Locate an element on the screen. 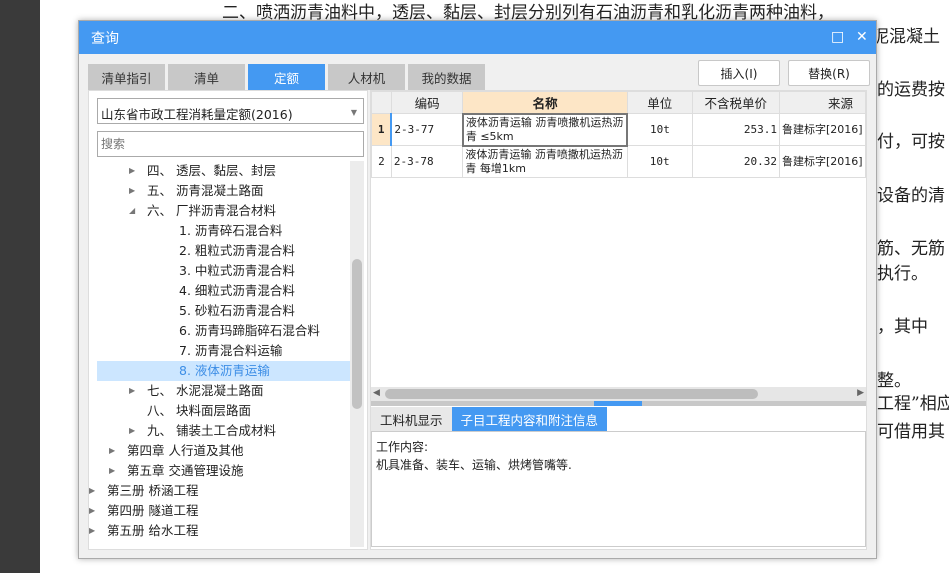  tree-node: 1. 沥青碎石混合料 is located at coordinates (220, 231).